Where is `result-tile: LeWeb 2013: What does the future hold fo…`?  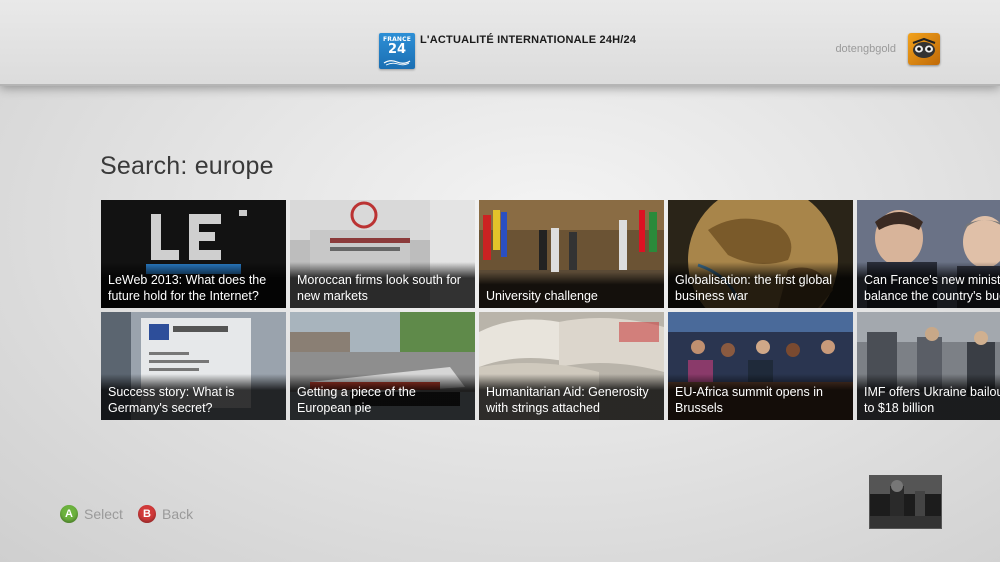 result-tile: LeWeb 2013: What does the future hold fo… is located at coordinates (193, 254).